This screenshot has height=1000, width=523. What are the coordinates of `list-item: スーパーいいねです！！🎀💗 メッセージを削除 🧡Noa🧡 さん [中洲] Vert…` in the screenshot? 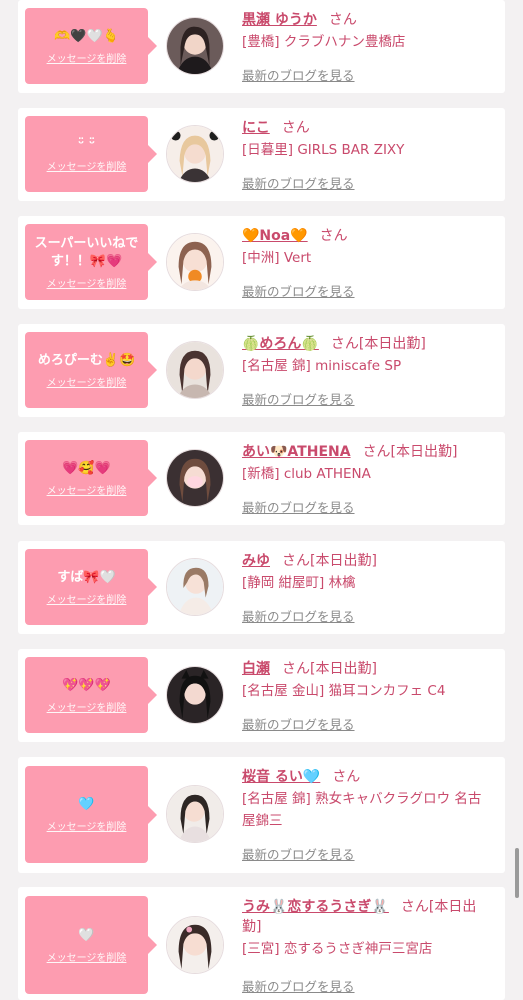 It's located at (261, 262).